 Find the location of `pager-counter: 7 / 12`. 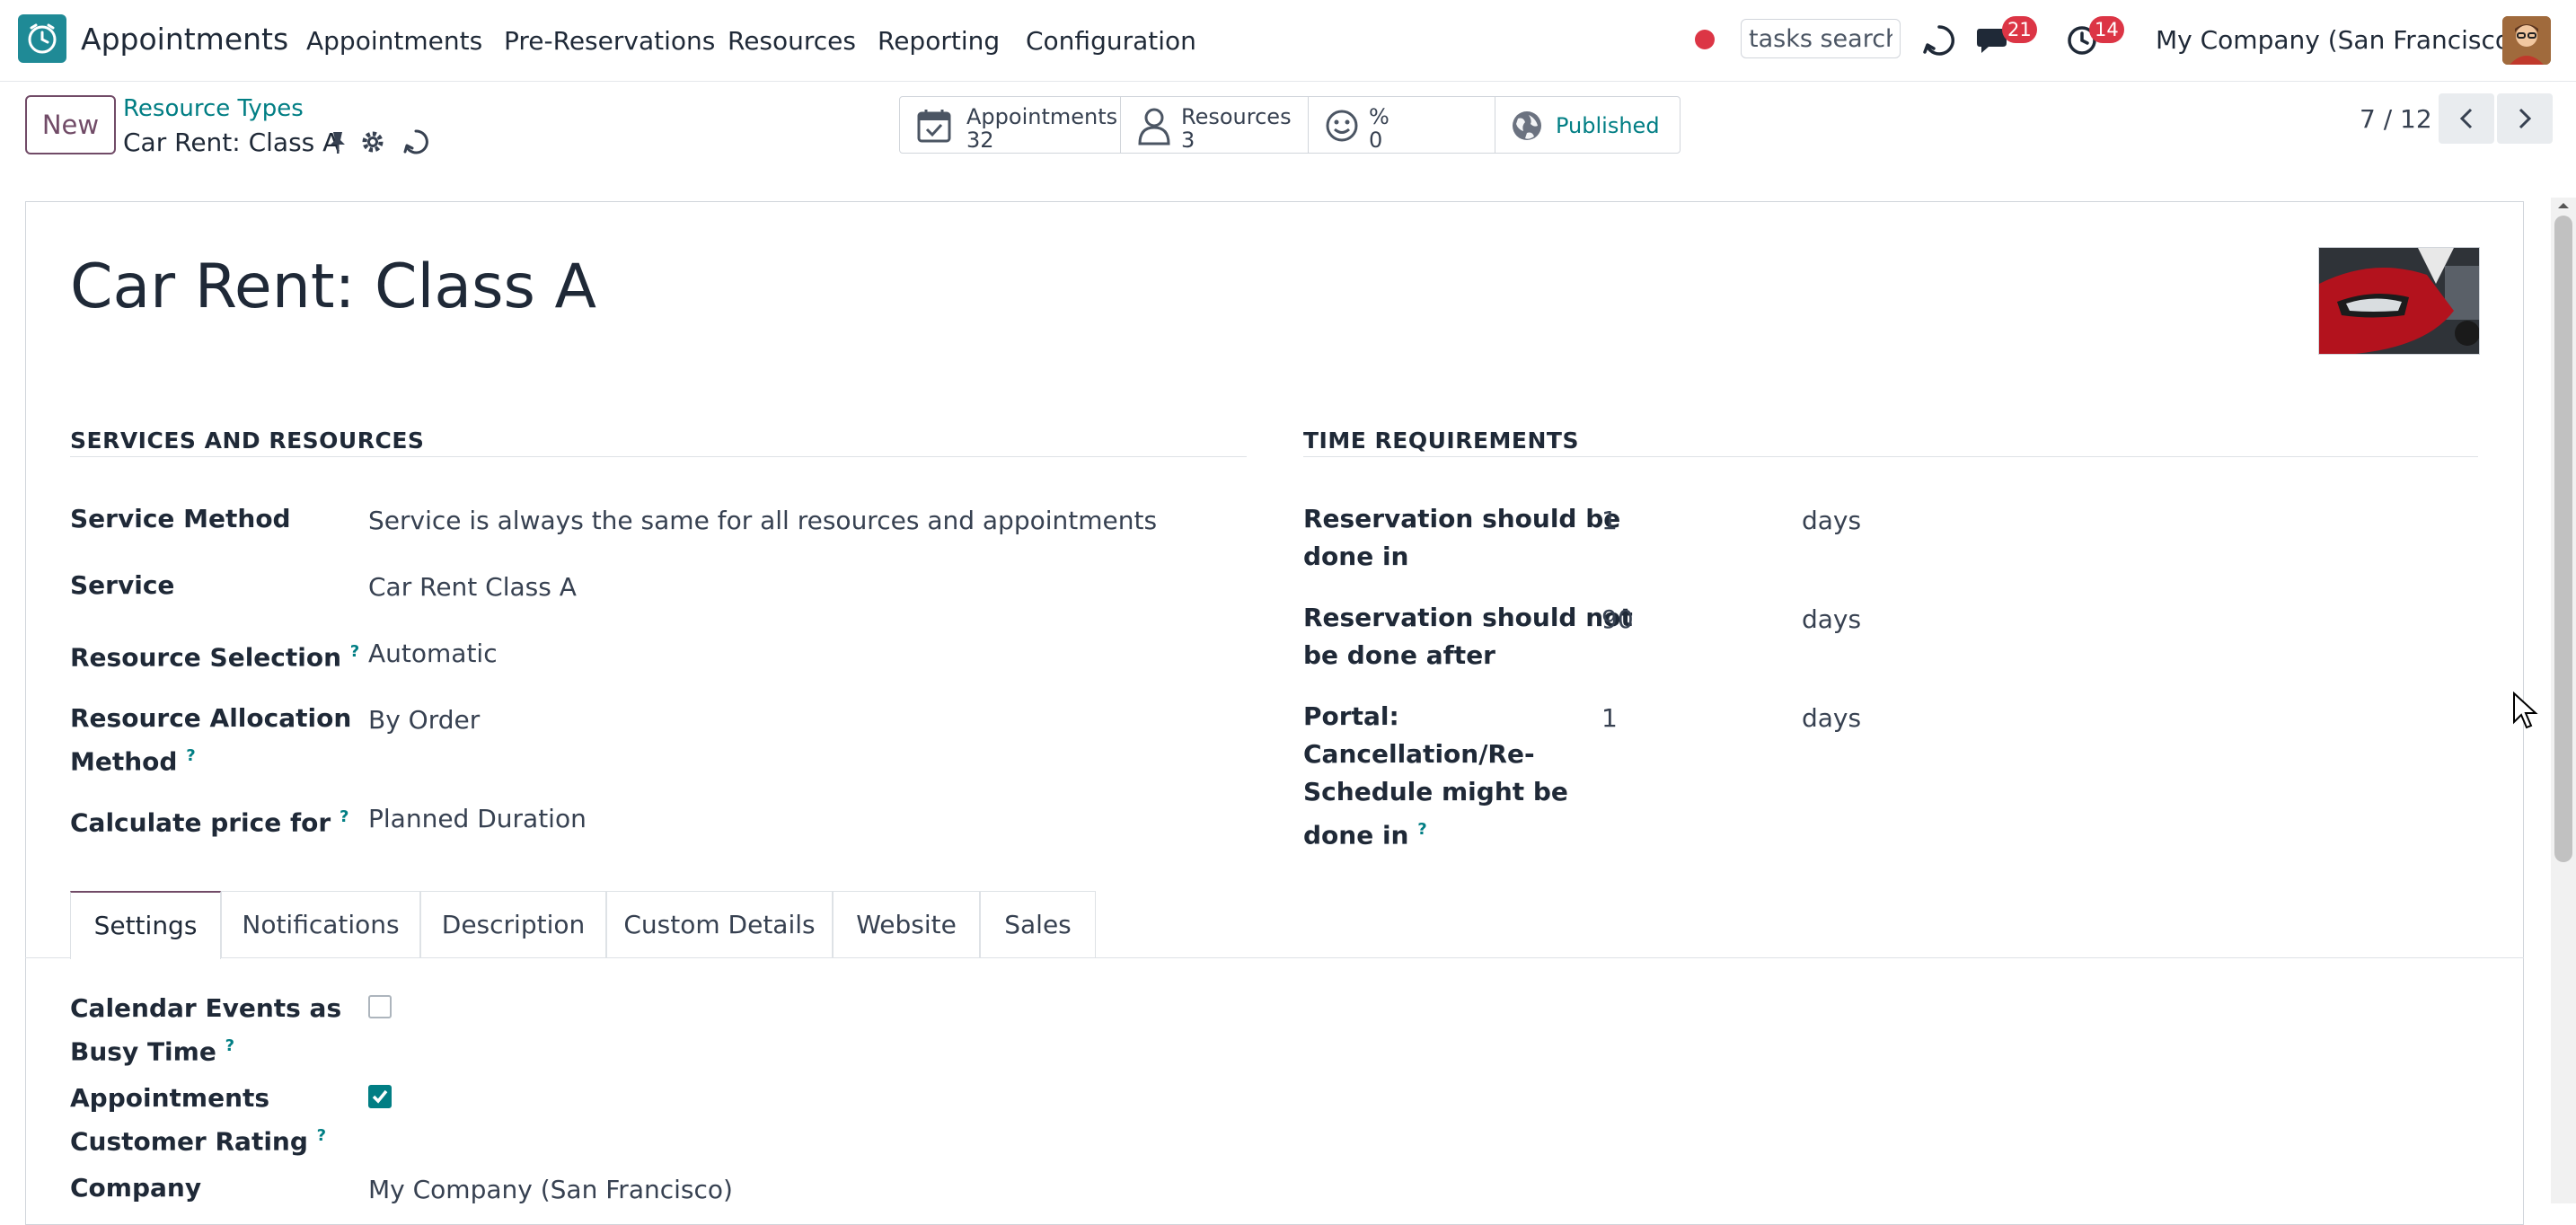

pager-counter: 7 / 12 is located at coordinates (2396, 119).